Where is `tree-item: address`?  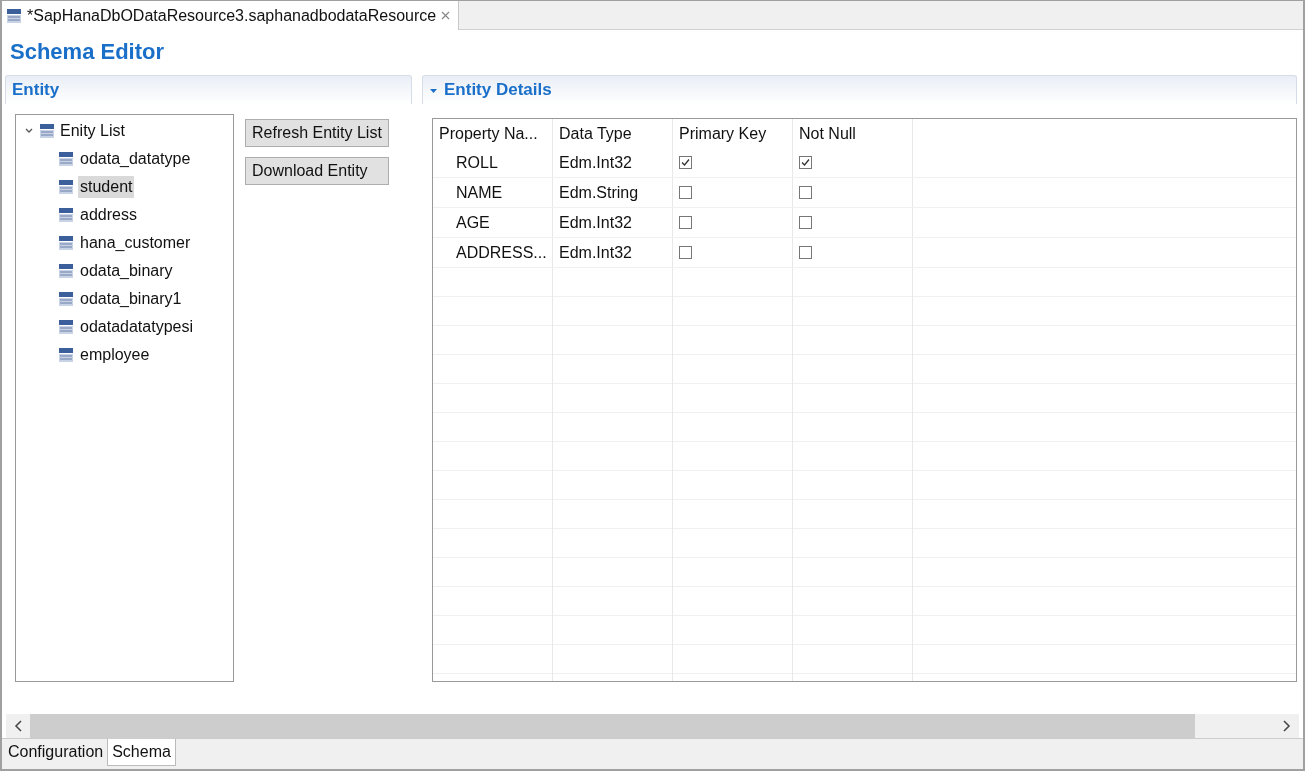 tree-item: address is located at coordinates (108, 215).